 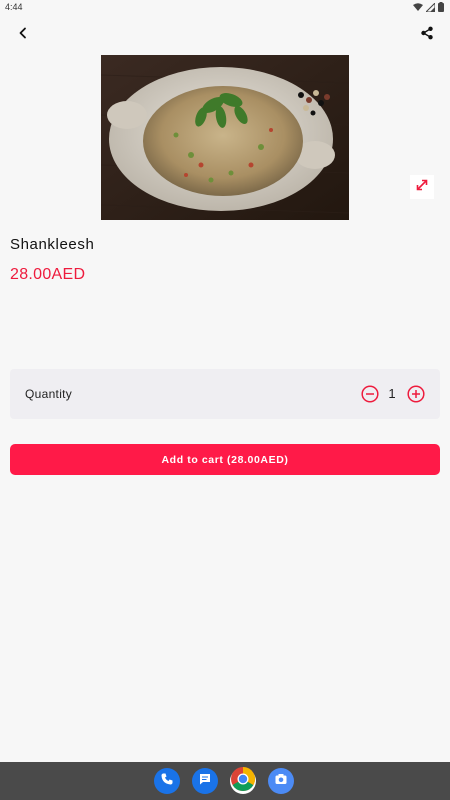 I want to click on messages-app, so click(x=205, y=781).